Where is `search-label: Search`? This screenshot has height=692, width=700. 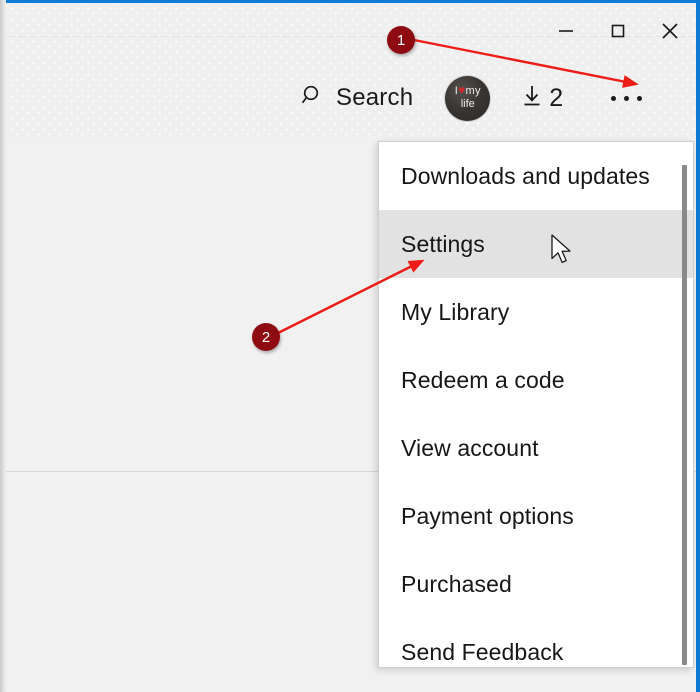
search-label: Search is located at coordinates (375, 97).